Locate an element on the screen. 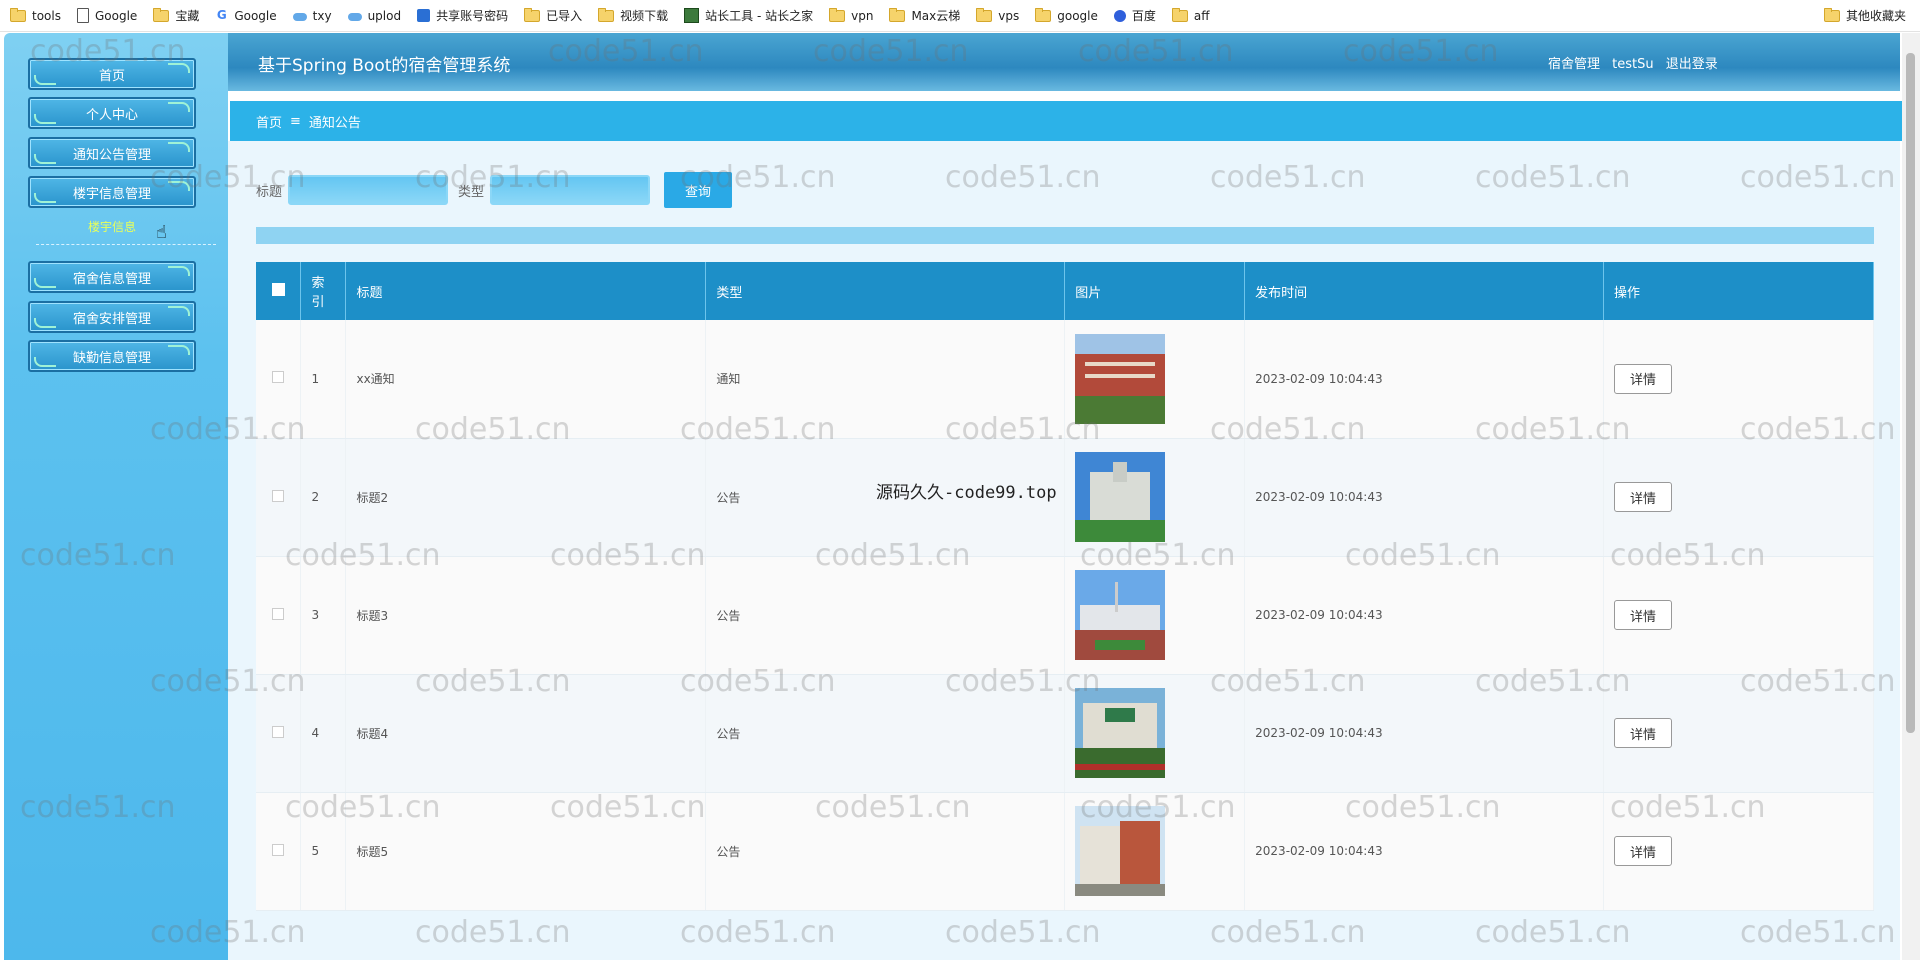 This screenshot has width=1920, height=960. page-scrollbar is located at coordinates (1911, 496).